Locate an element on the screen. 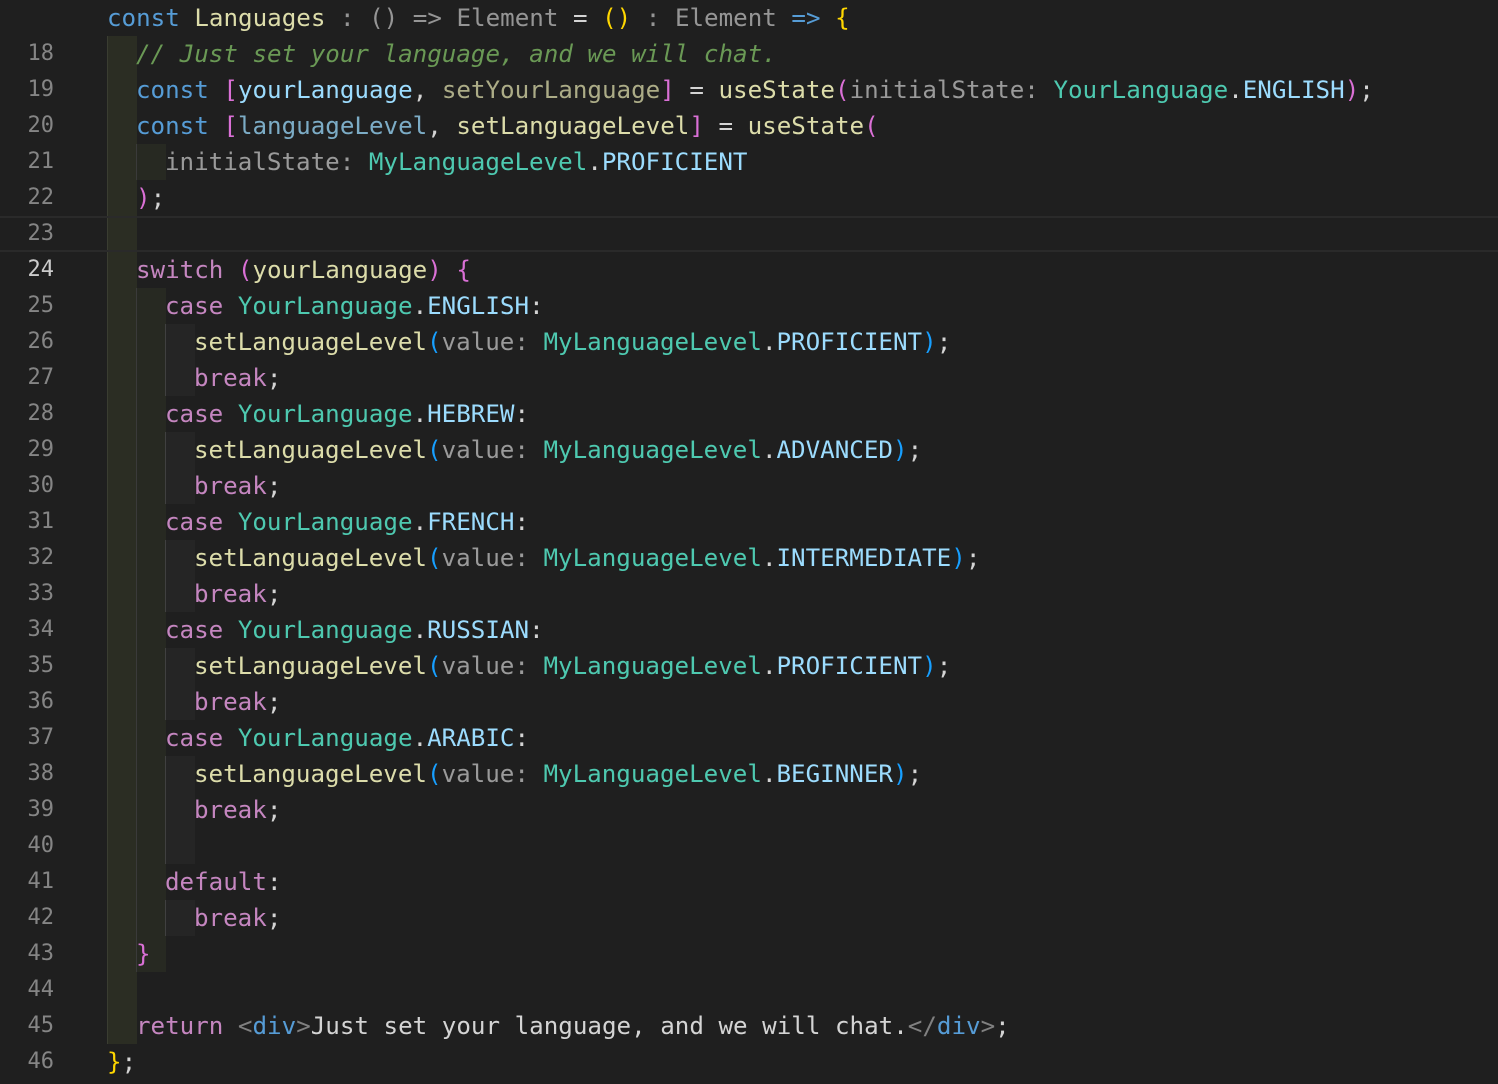 The image size is (1498, 1084). line-content: ); is located at coordinates (151, 198).